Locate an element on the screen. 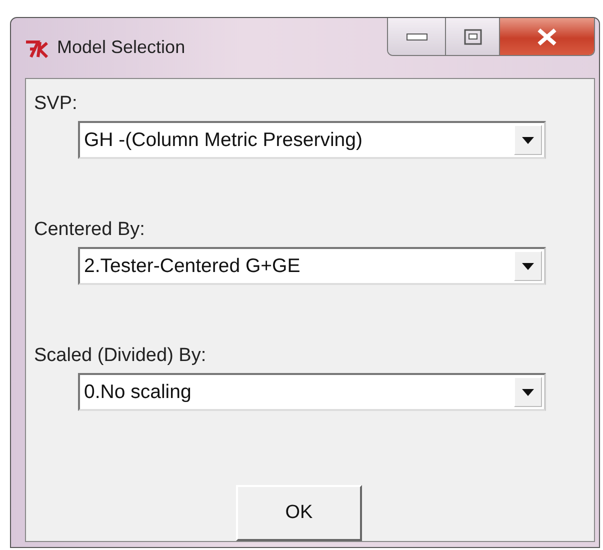 The image size is (603, 550). maximize-button is located at coordinates (473, 36).